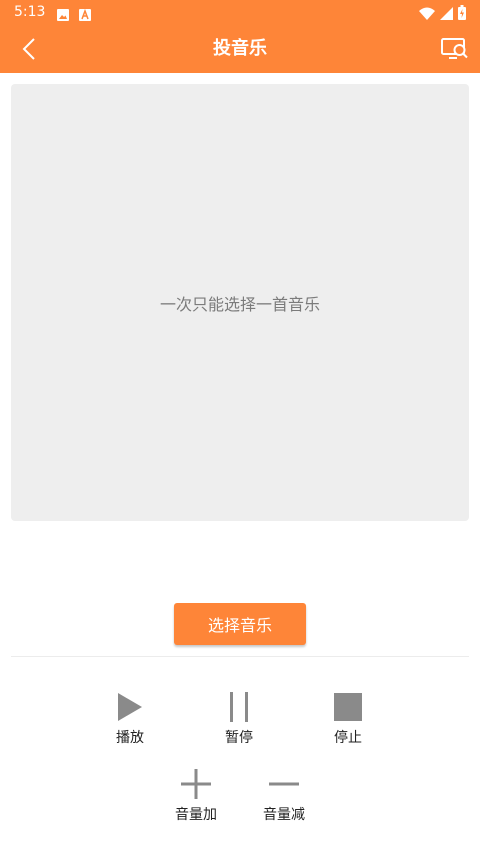  I want to click on play-button: 播放, so click(130, 718).